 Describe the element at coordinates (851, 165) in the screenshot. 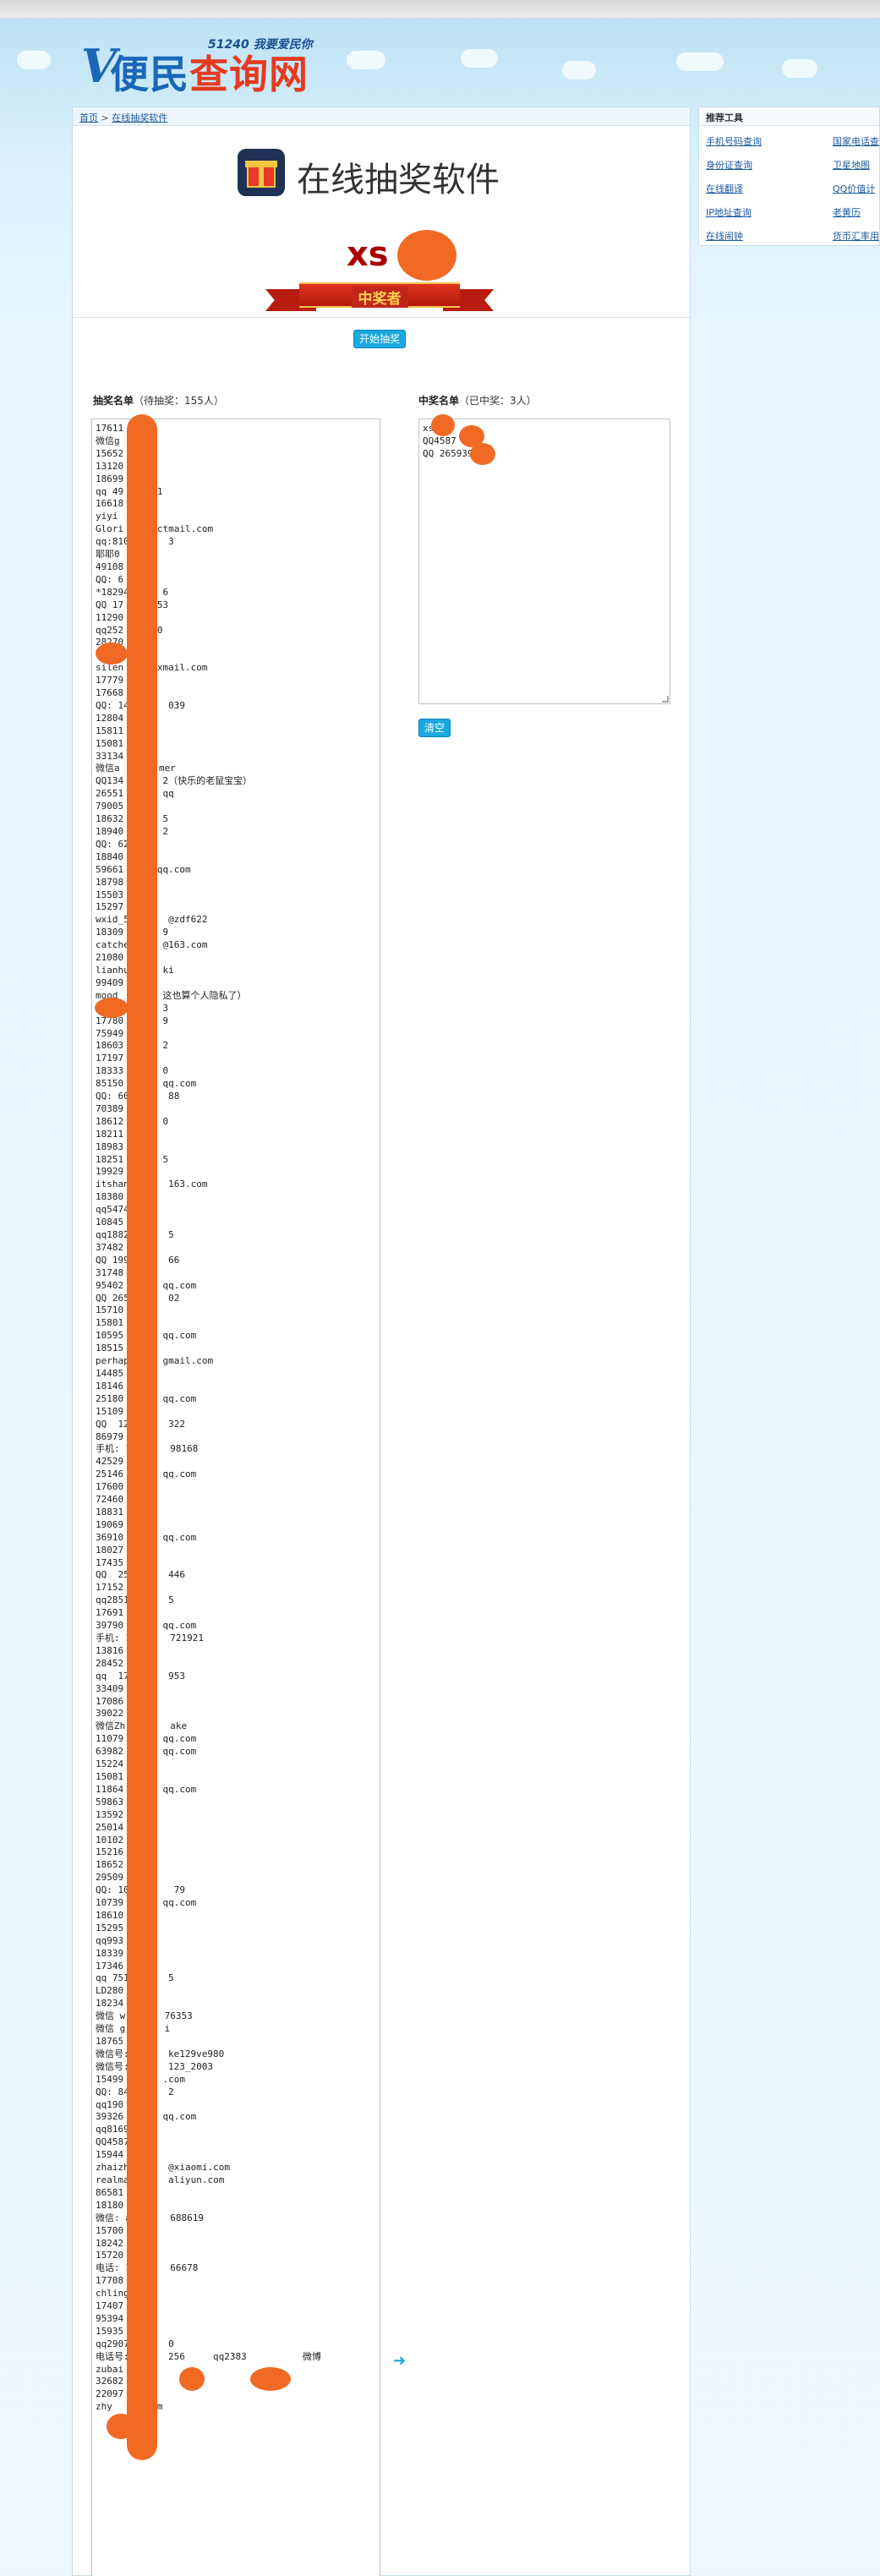

I see `sidebar-item: 卫星地图` at that location.